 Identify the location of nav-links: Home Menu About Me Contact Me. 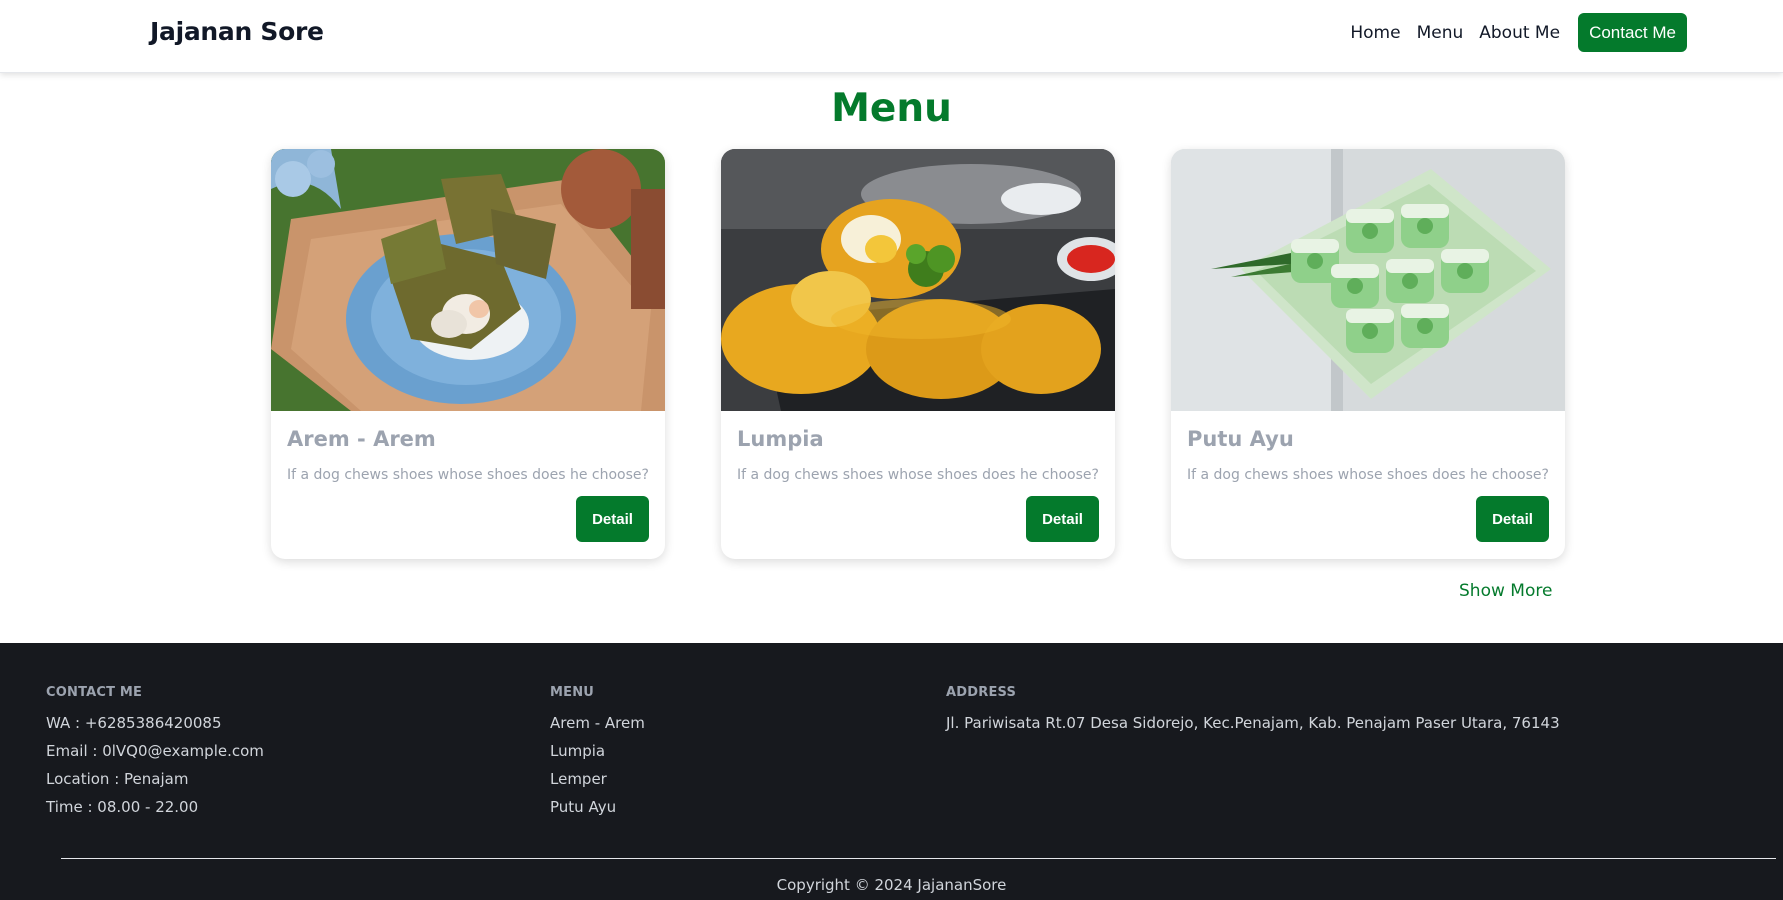
(1518, 32).